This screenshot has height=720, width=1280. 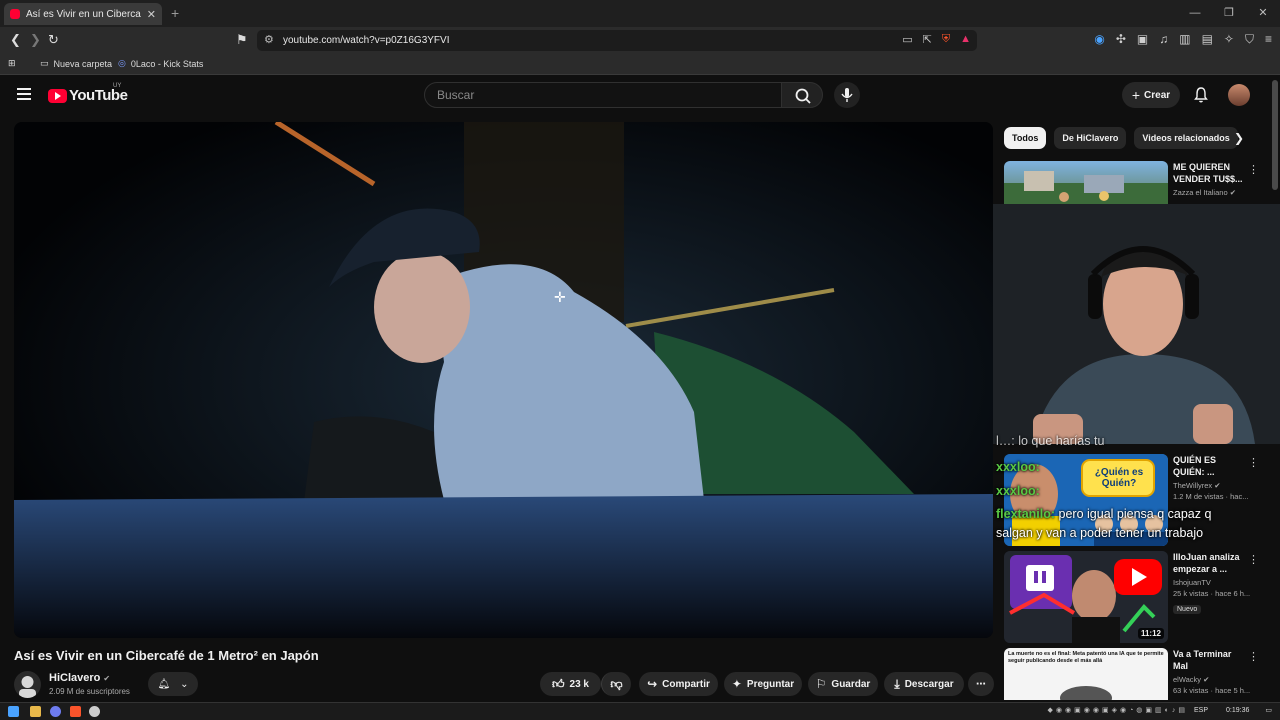 What do you see at coordinates (94, 711) in the screenshot?
I see `app-icon` at bounding box center [94, 711].